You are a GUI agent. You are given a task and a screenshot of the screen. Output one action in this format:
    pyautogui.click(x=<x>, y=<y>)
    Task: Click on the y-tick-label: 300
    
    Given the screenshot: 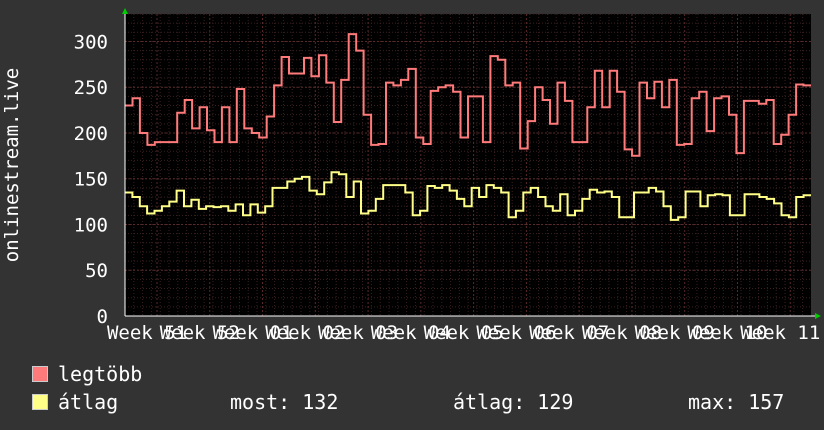 What is the action you would take?
    pyautogui.click(x=91, y=42)
    